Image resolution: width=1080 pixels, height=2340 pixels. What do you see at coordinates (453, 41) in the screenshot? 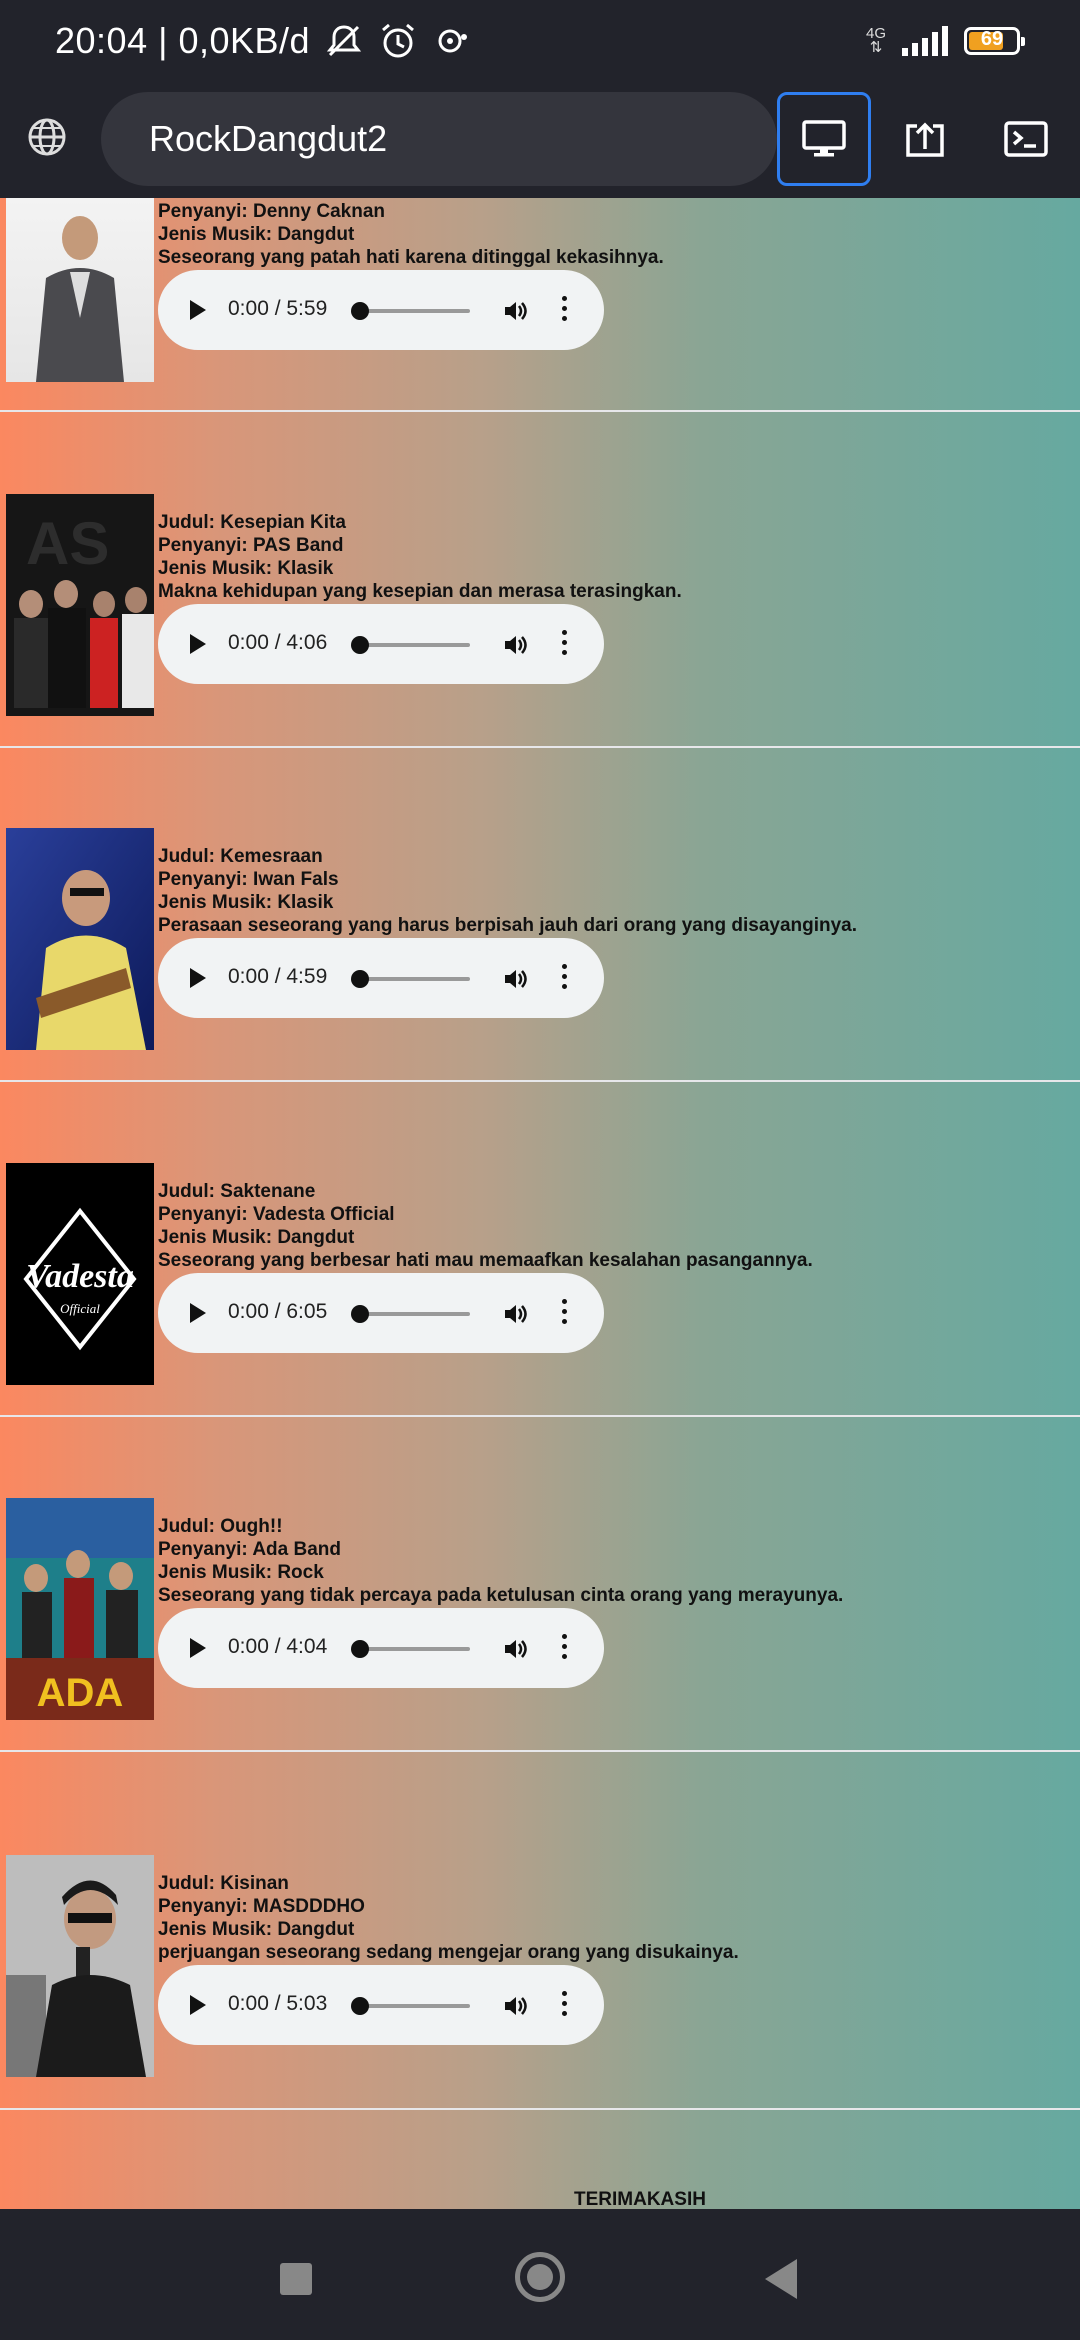
I see `sync-icon` at bounding box center [453, 41].